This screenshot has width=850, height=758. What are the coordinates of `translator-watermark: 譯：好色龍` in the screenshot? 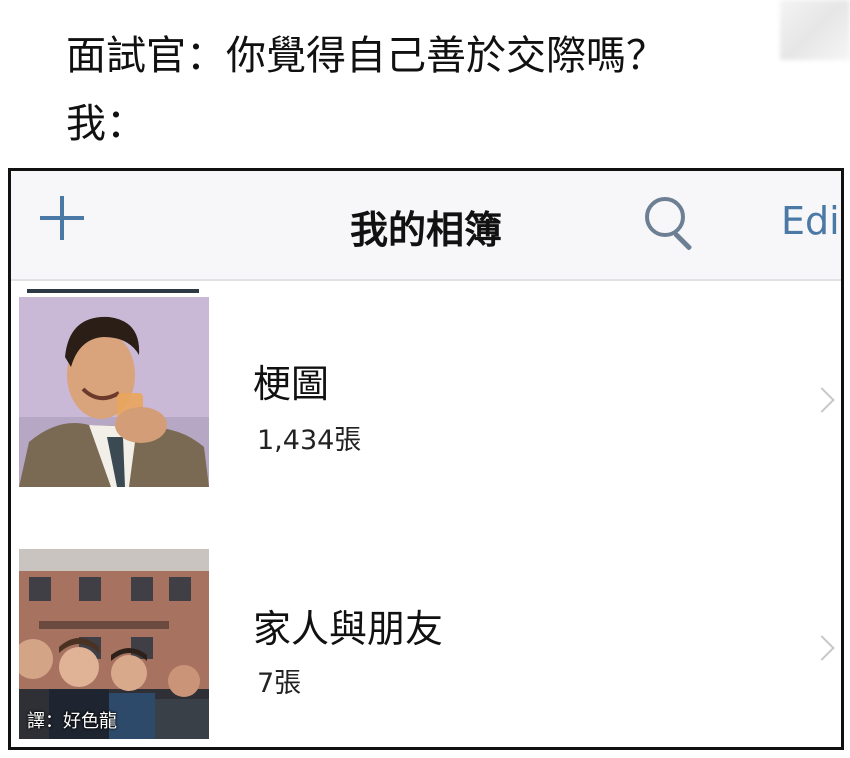 It's located at (72, 721).